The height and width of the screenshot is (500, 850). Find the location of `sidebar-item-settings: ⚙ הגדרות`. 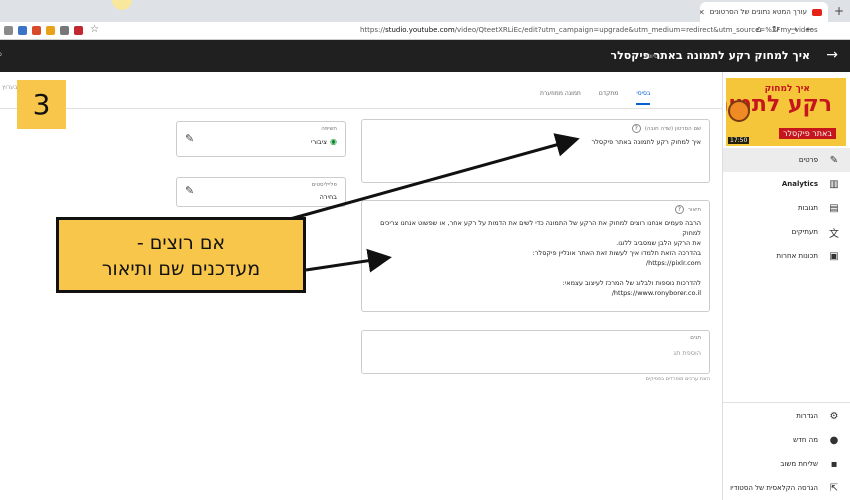

sidebar-item-settings: ⚙ הגדרות is located at coordinates (786, 416).